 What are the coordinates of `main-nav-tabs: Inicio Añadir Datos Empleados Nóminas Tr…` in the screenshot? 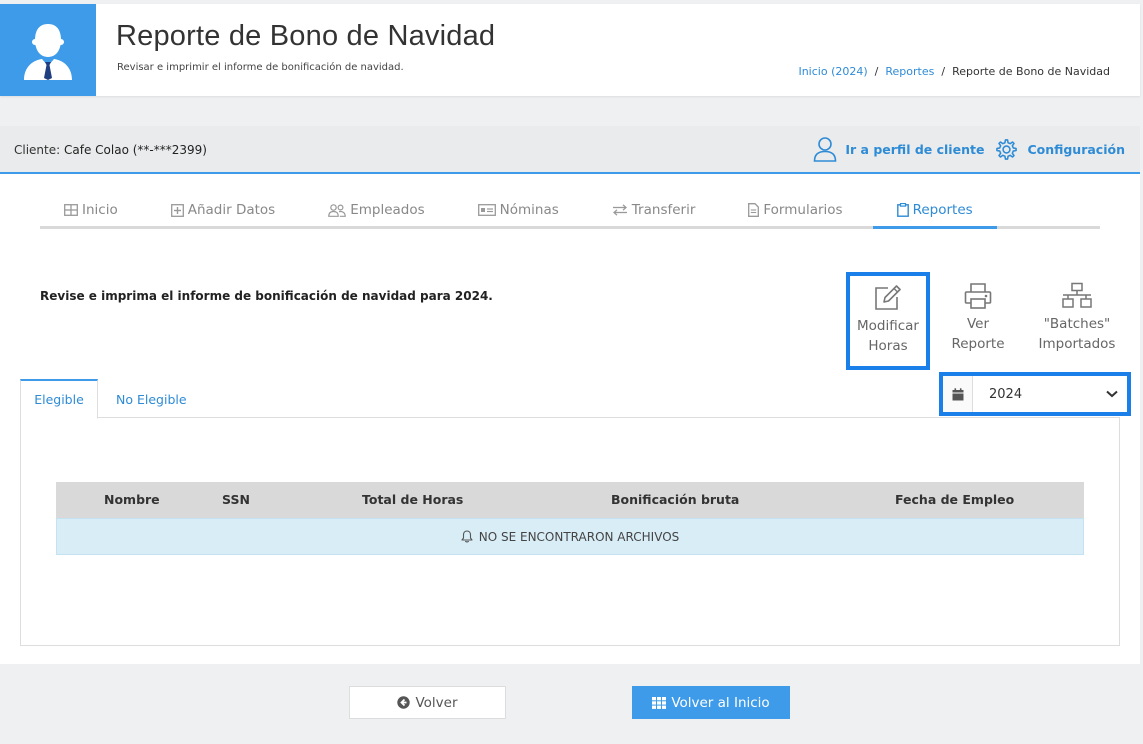 It's located at (570, 211).